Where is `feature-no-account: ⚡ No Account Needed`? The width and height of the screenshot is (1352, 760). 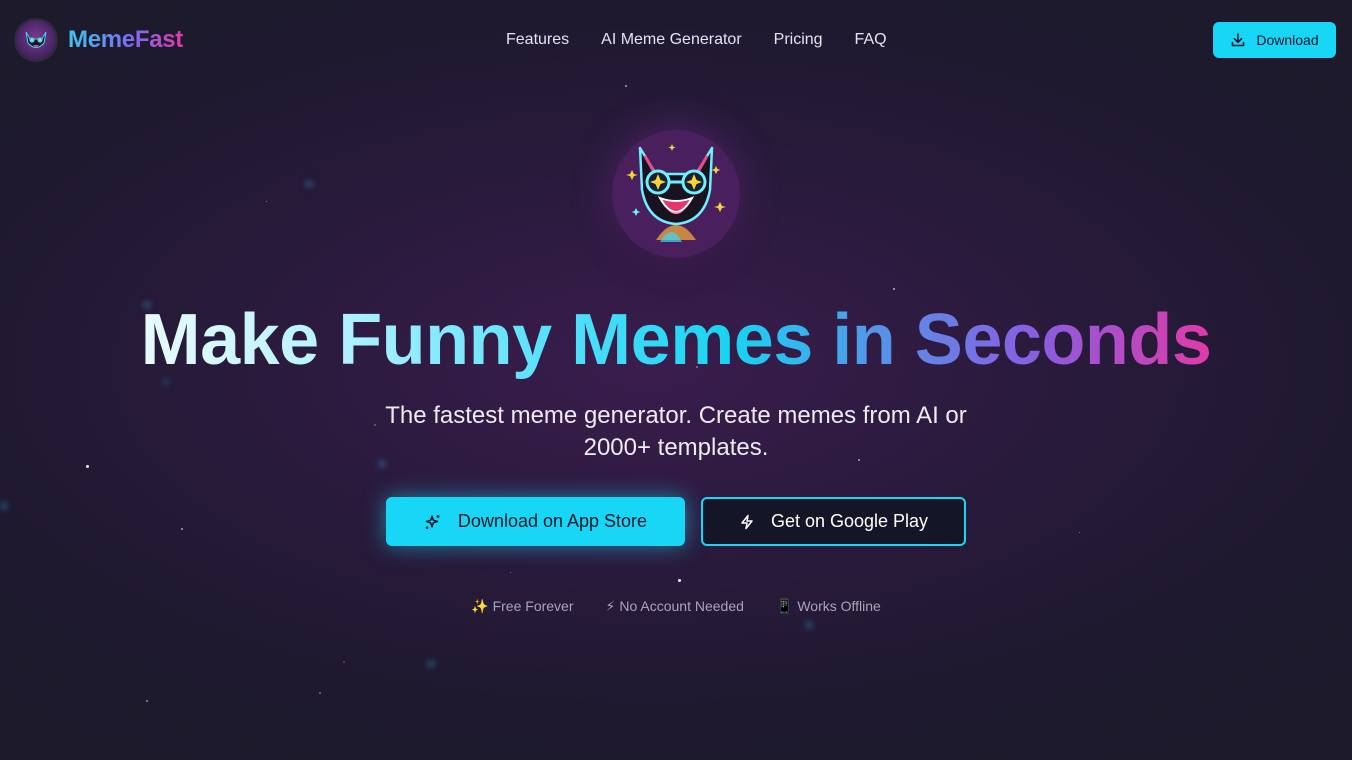
feature-no-account: ⚡ No Account Needed is located at coordinates (675, 606).